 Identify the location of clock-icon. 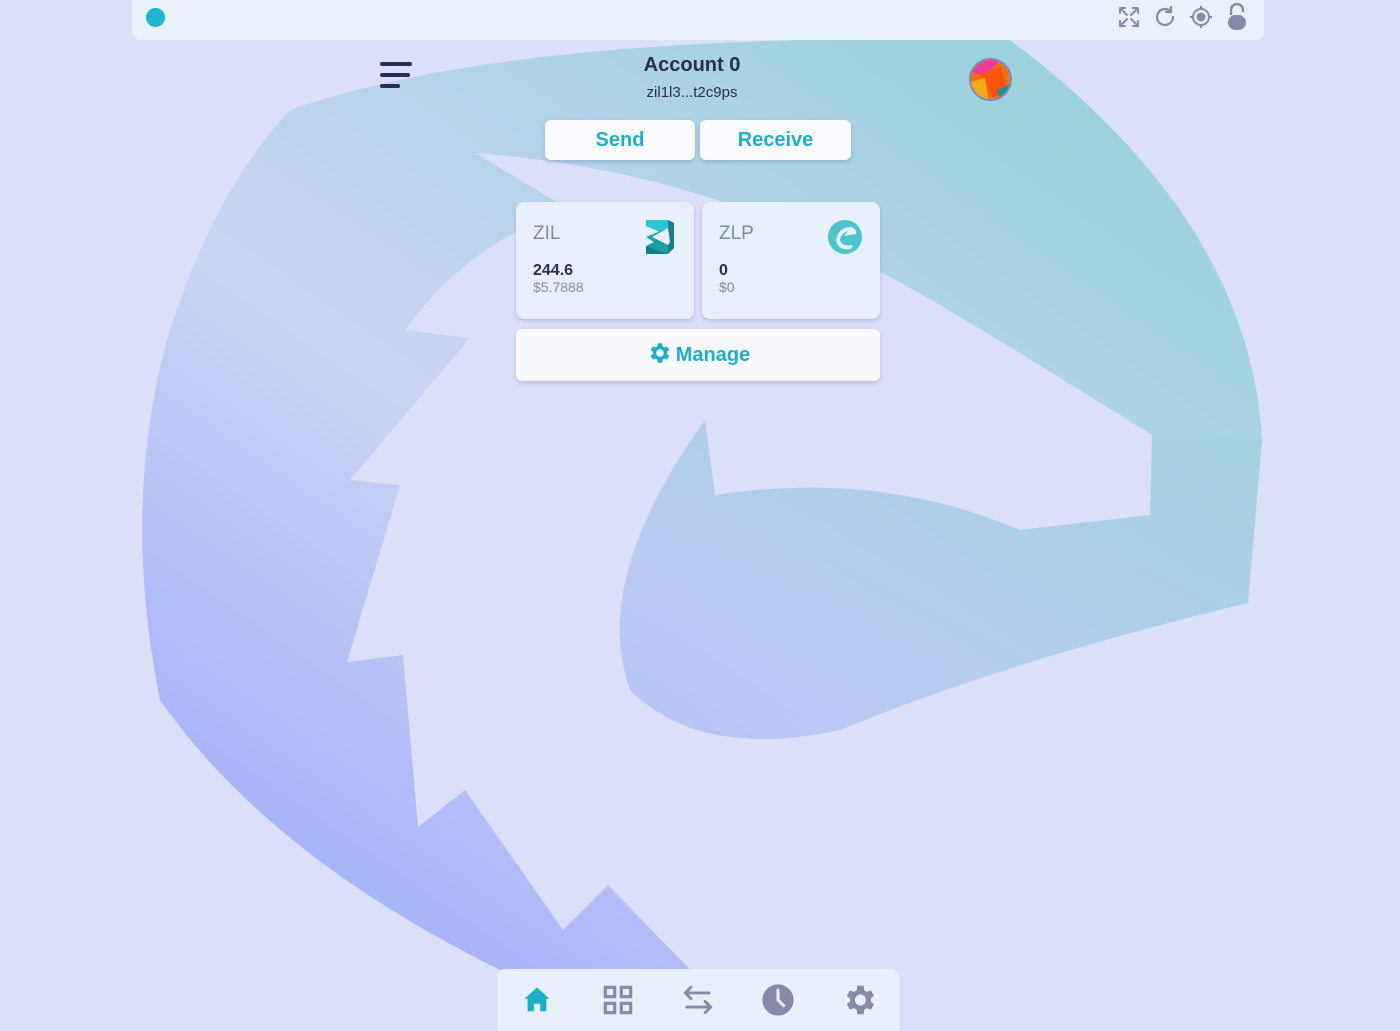
(778, 1000).